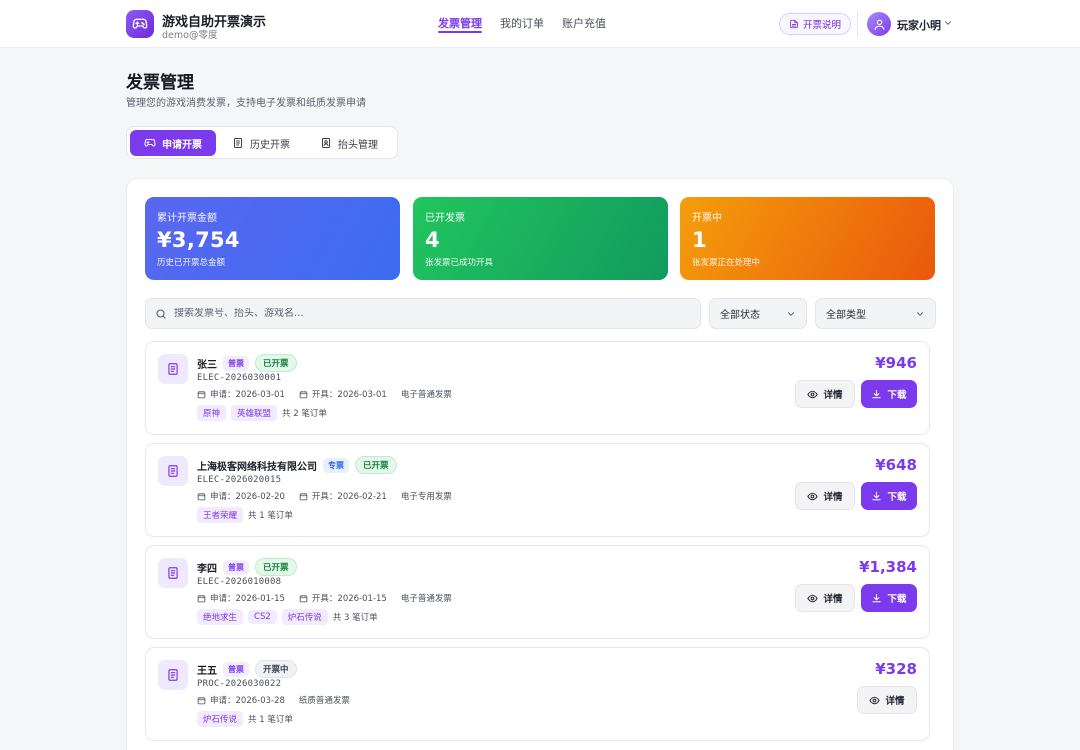 The image size is (1080, 750). Describe the element at coordinates (212, 413) in the screenshot. I see `game-tag: 原神` at that location.